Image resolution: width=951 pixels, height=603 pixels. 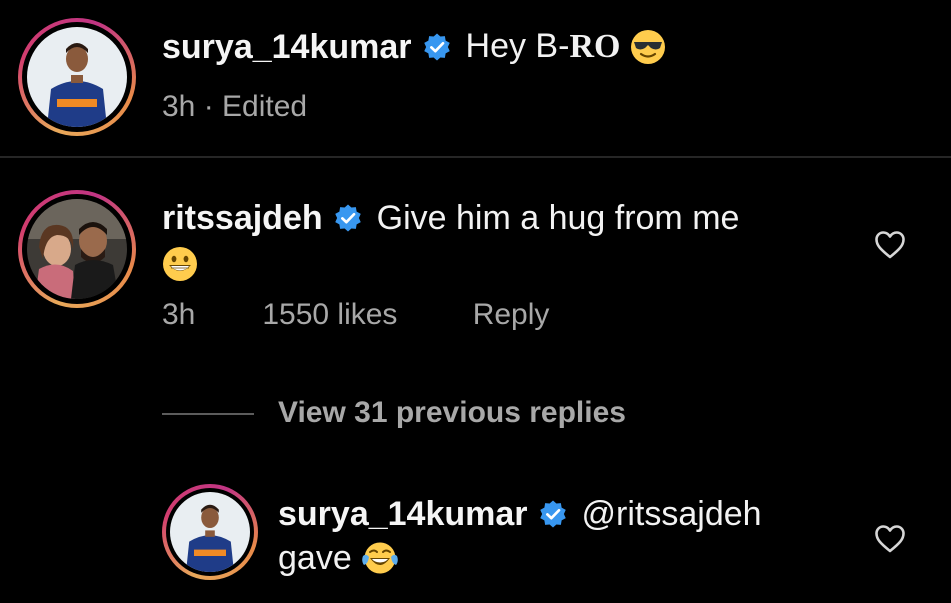 I want to click on replies-divider-line, so click(x=208, y=414).